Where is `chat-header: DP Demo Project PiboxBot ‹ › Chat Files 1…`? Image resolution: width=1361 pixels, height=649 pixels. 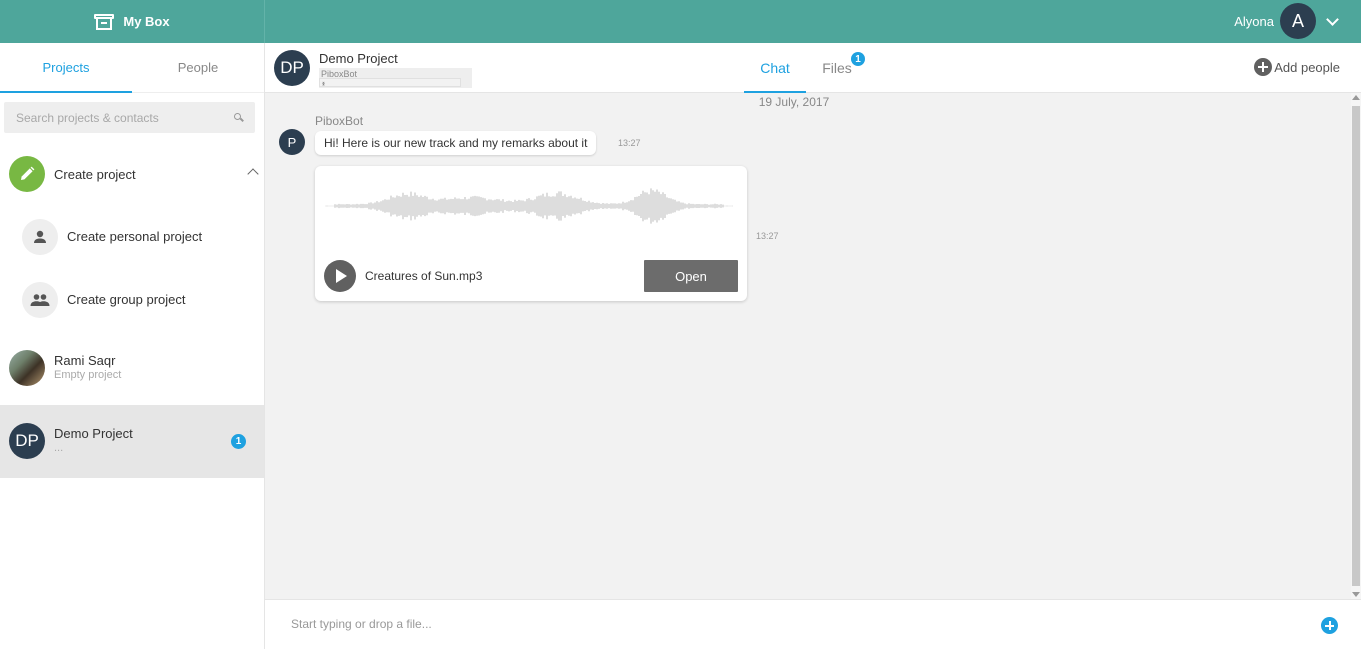
chat-header: DP Demo Project PiboxBot ‹ › Chat Files 1… is located at coordinates (813, 68).